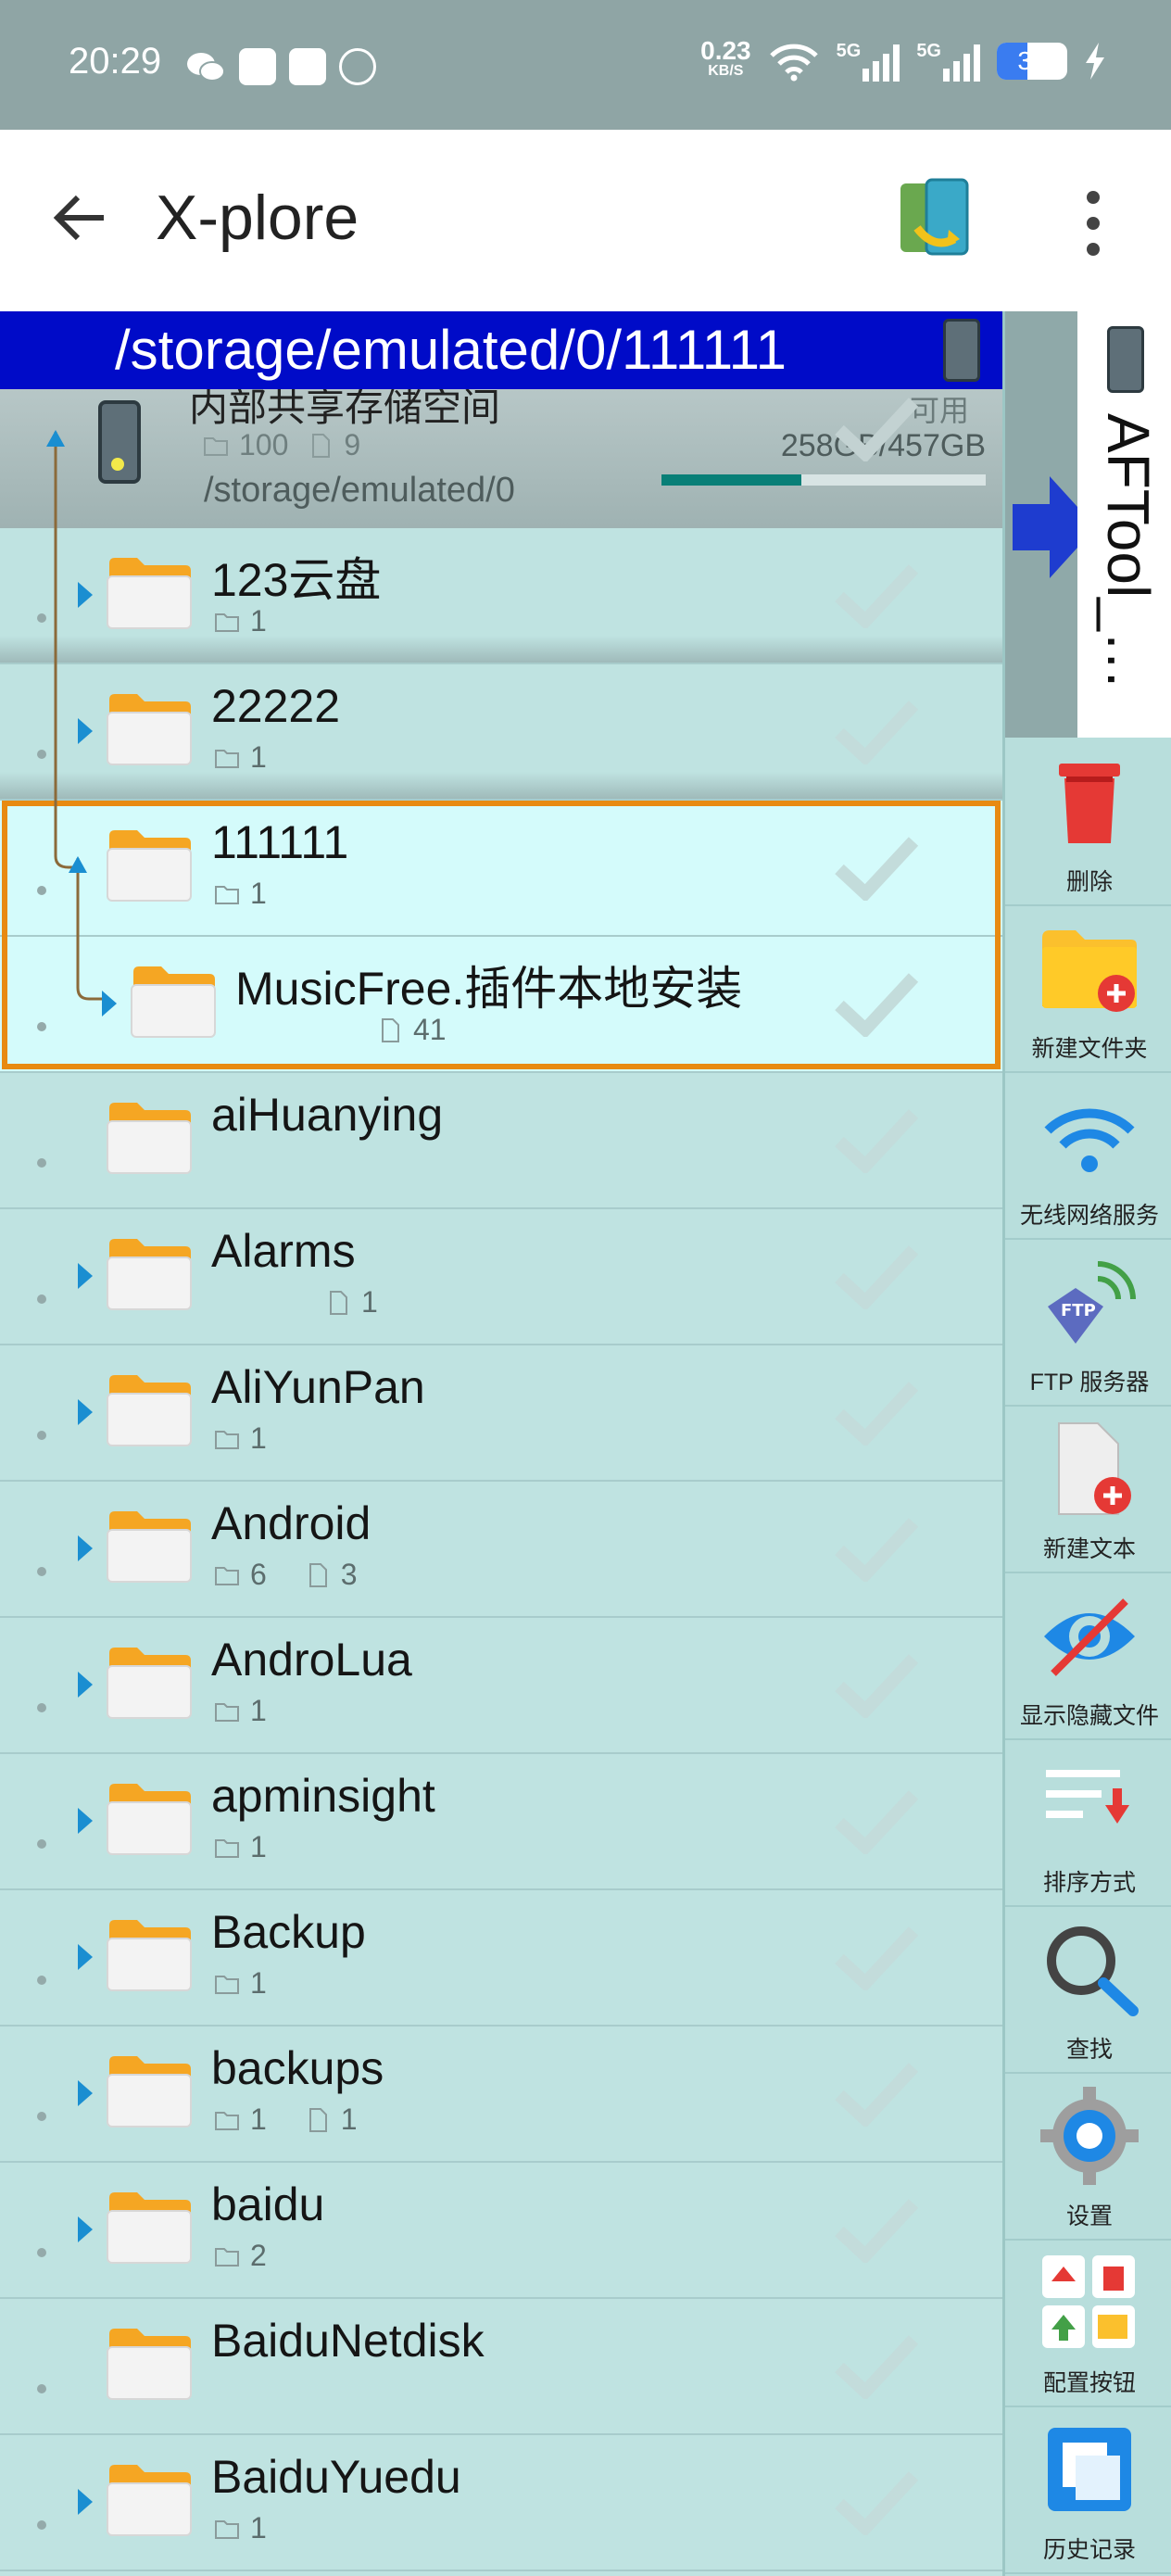 This screenshot has width=1171, height=2576. What do you see at coordinates (1089, 1716) in the screenshot?
I see `tool-label: 显示隐藏文件` at bounding box center [1089, 1716].